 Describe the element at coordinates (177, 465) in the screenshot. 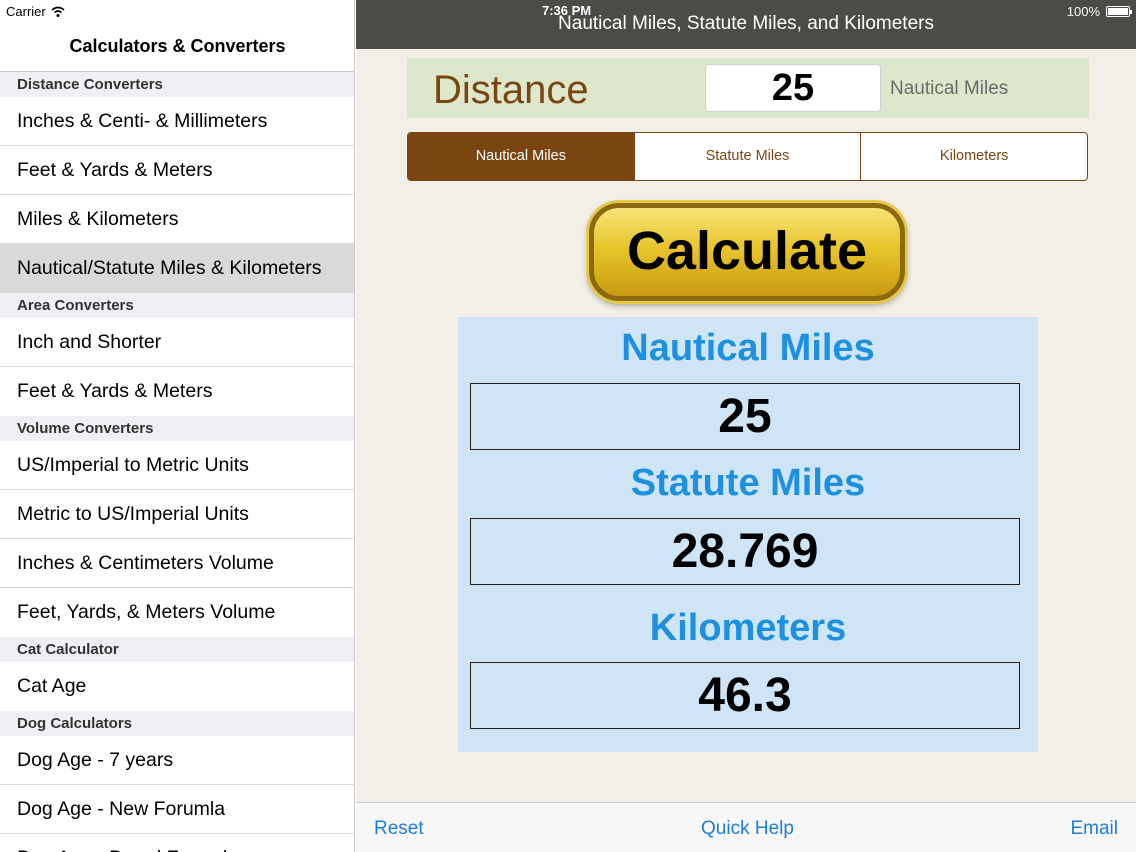

I see `sidebar-item-us-to-metric: US/Imperial to Metric Units` at that location.